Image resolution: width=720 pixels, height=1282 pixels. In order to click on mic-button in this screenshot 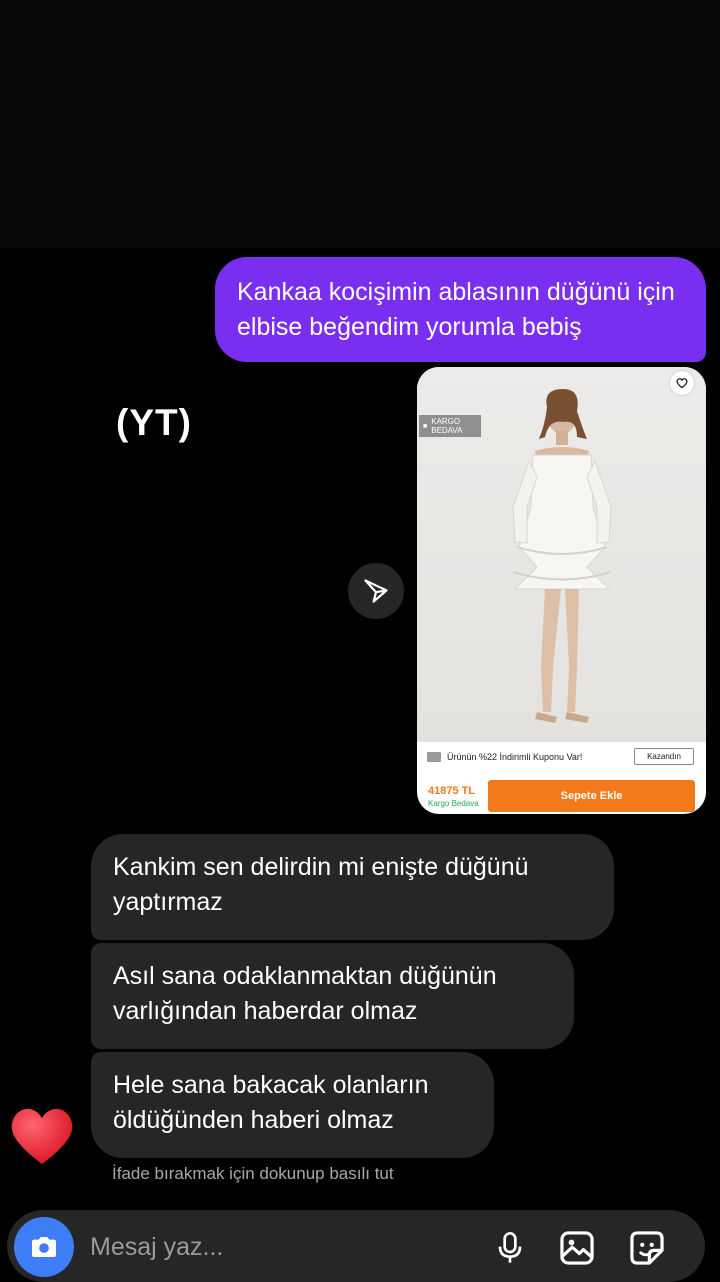, I will do `click(510, 1248)`.